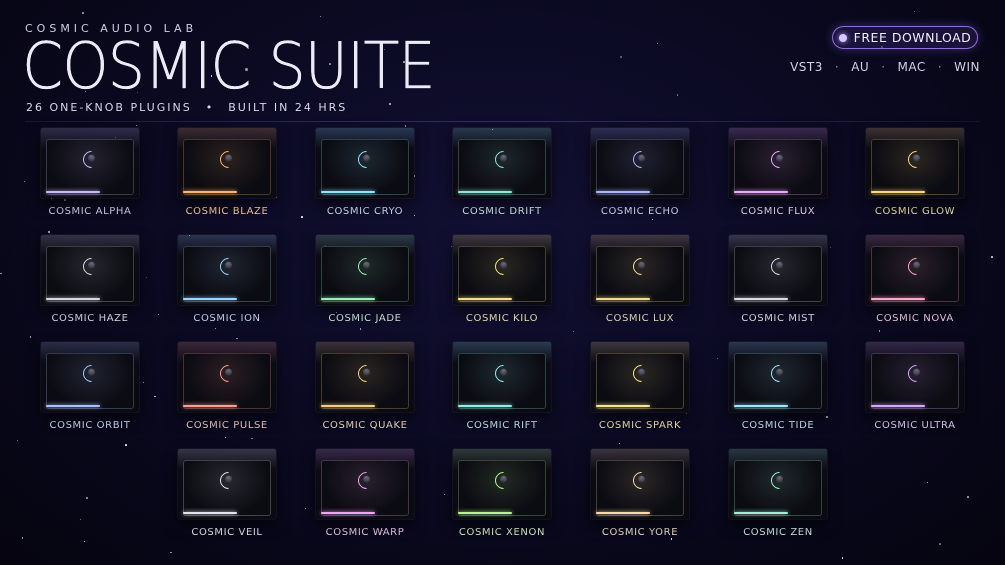 This screenshot has width=1005, height=565. Describe the element at coordinates (365, 532) in the screenshot. I see `plugin-name: COSMIC WARP` at that location.